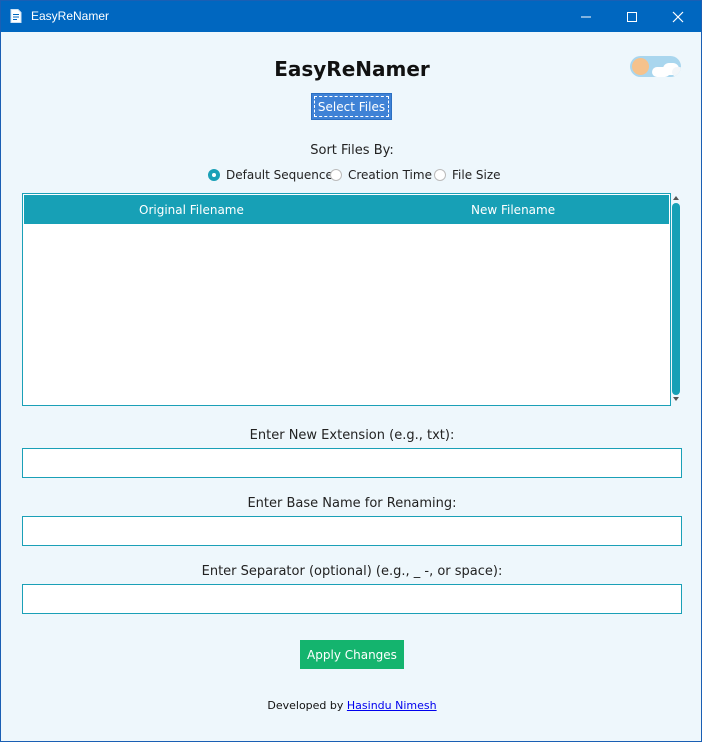 The width and height of the screenshot is (702, 742). Describe the element at coordinates (214, 175) in the screenshot. I see `radio-selected-icon` at that location.